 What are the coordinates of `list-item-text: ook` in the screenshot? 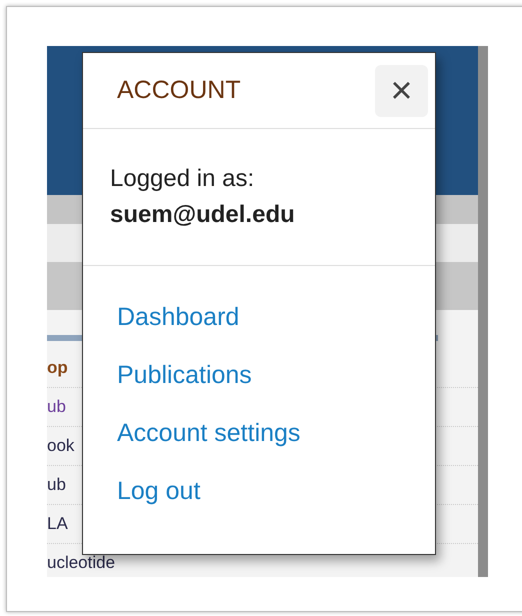 It's located at (60, 446).